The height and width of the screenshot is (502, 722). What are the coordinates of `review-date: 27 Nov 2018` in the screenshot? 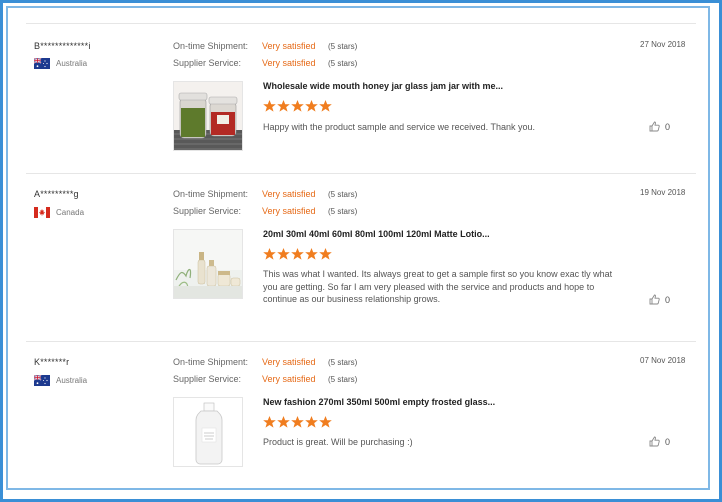 It's located at (663, 44).